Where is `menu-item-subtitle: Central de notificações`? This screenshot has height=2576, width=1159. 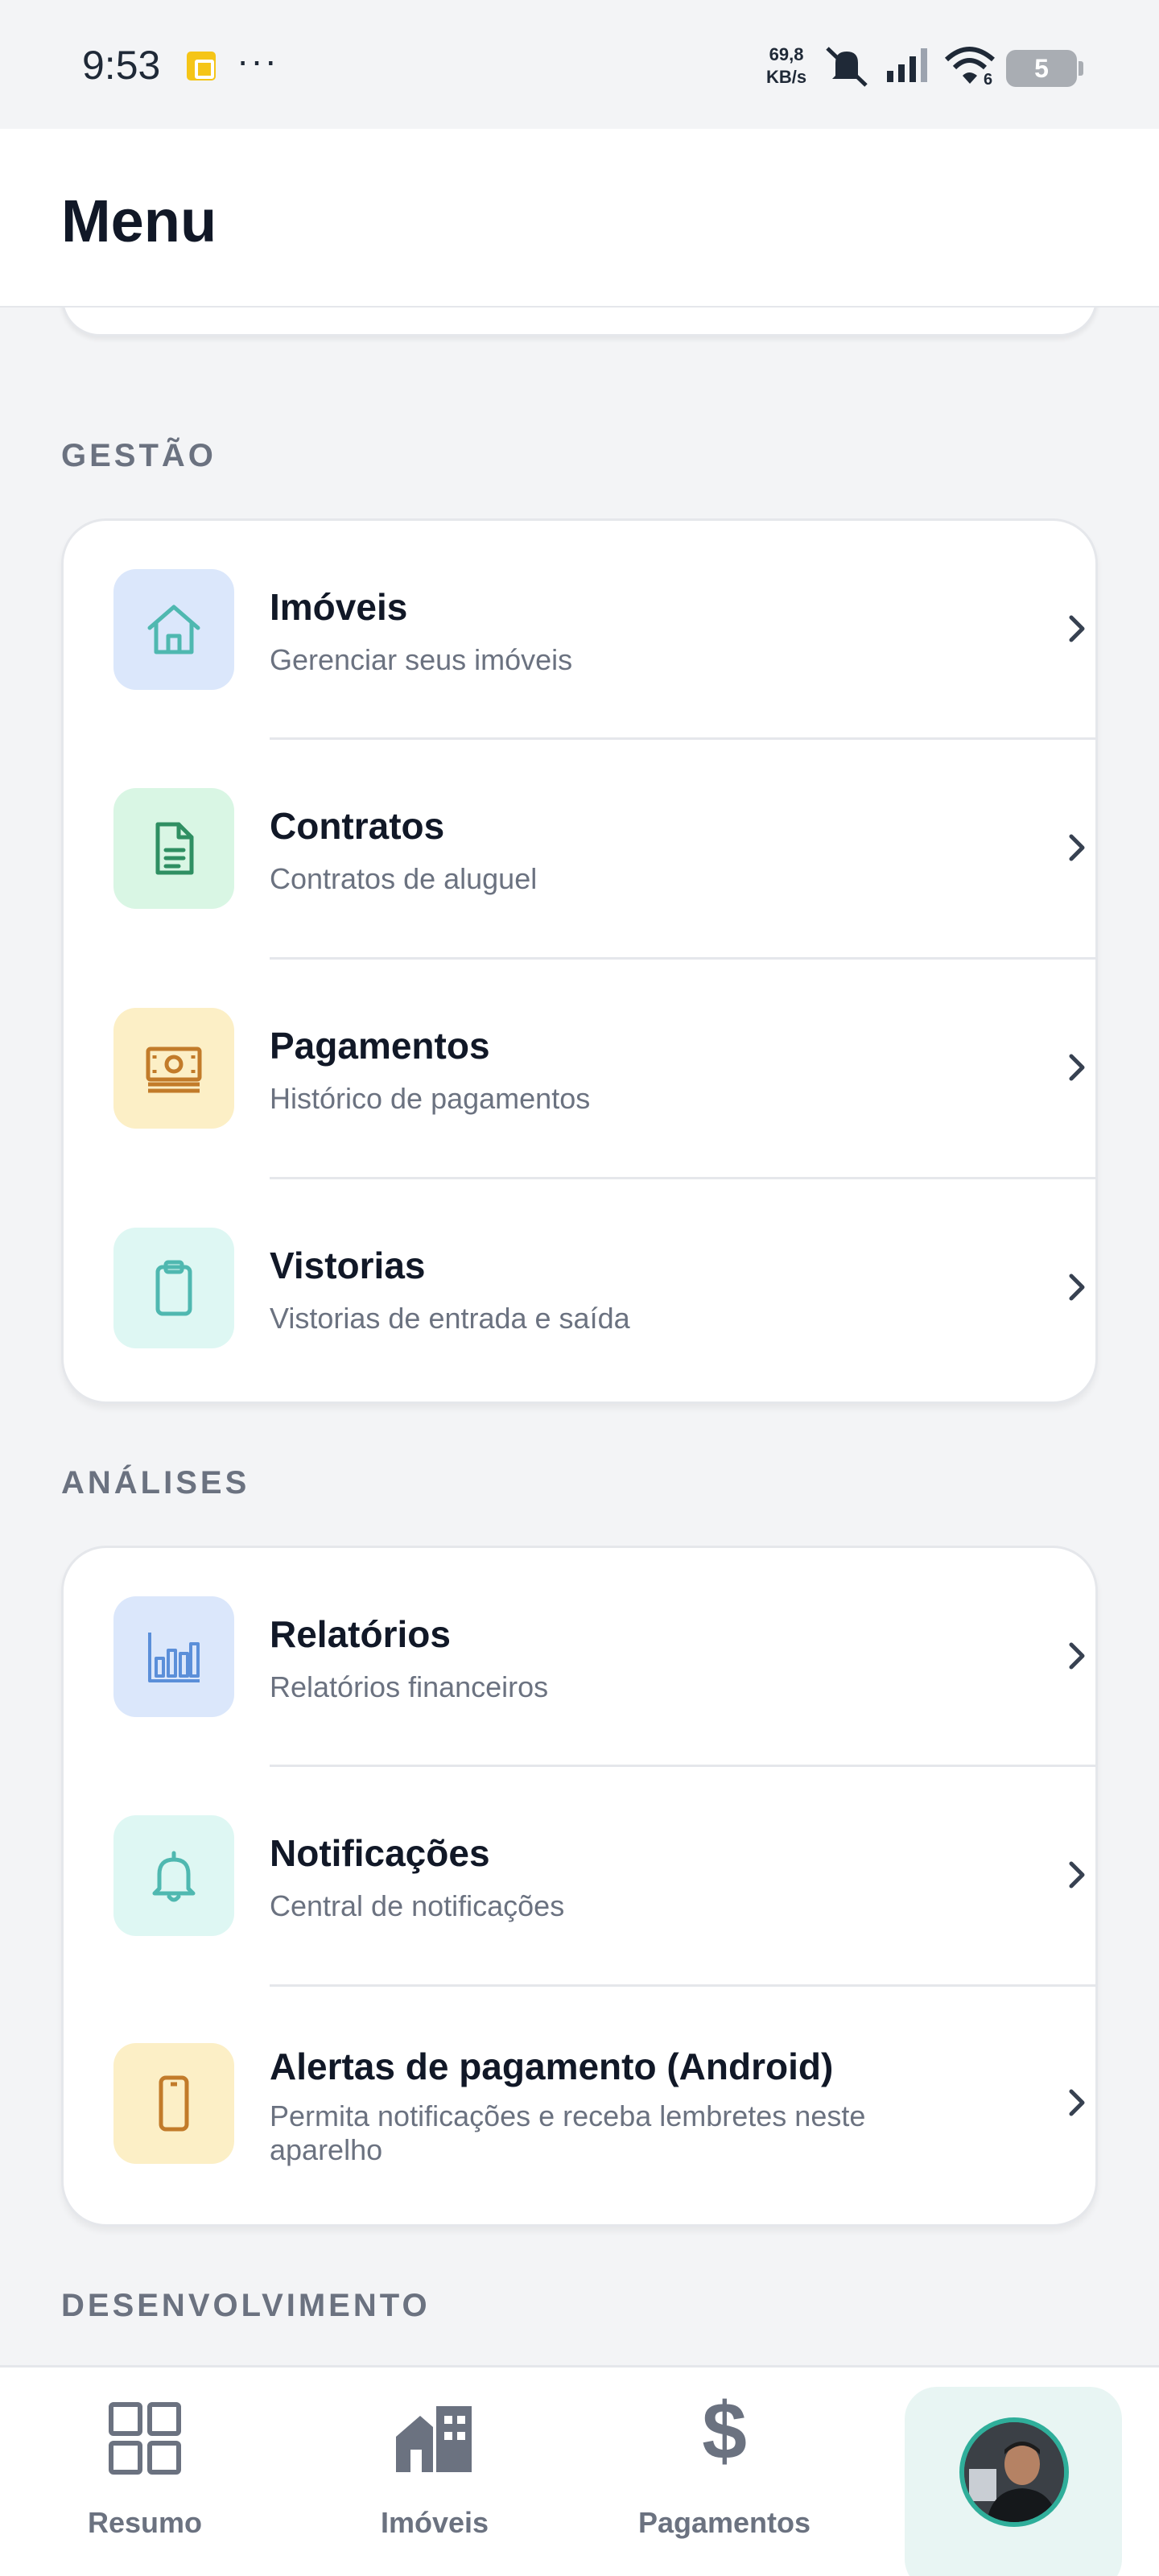 menu-item-subtitle: Central de notificações is located at coordinates (418, 1905).